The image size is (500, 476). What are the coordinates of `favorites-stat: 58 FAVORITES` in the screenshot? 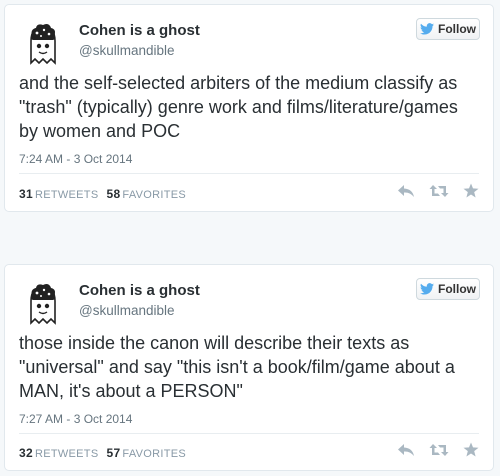 It's located at (146, 194).